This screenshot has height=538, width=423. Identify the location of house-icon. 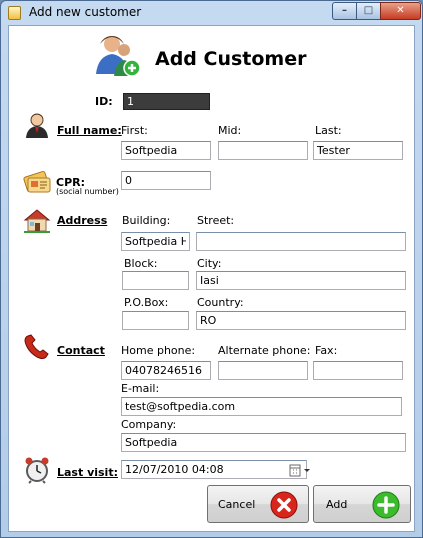
(37, 221).